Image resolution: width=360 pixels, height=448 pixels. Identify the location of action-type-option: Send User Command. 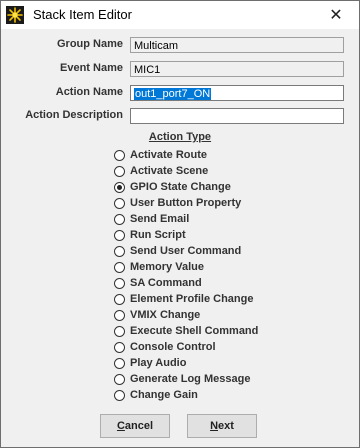
(186, 251).